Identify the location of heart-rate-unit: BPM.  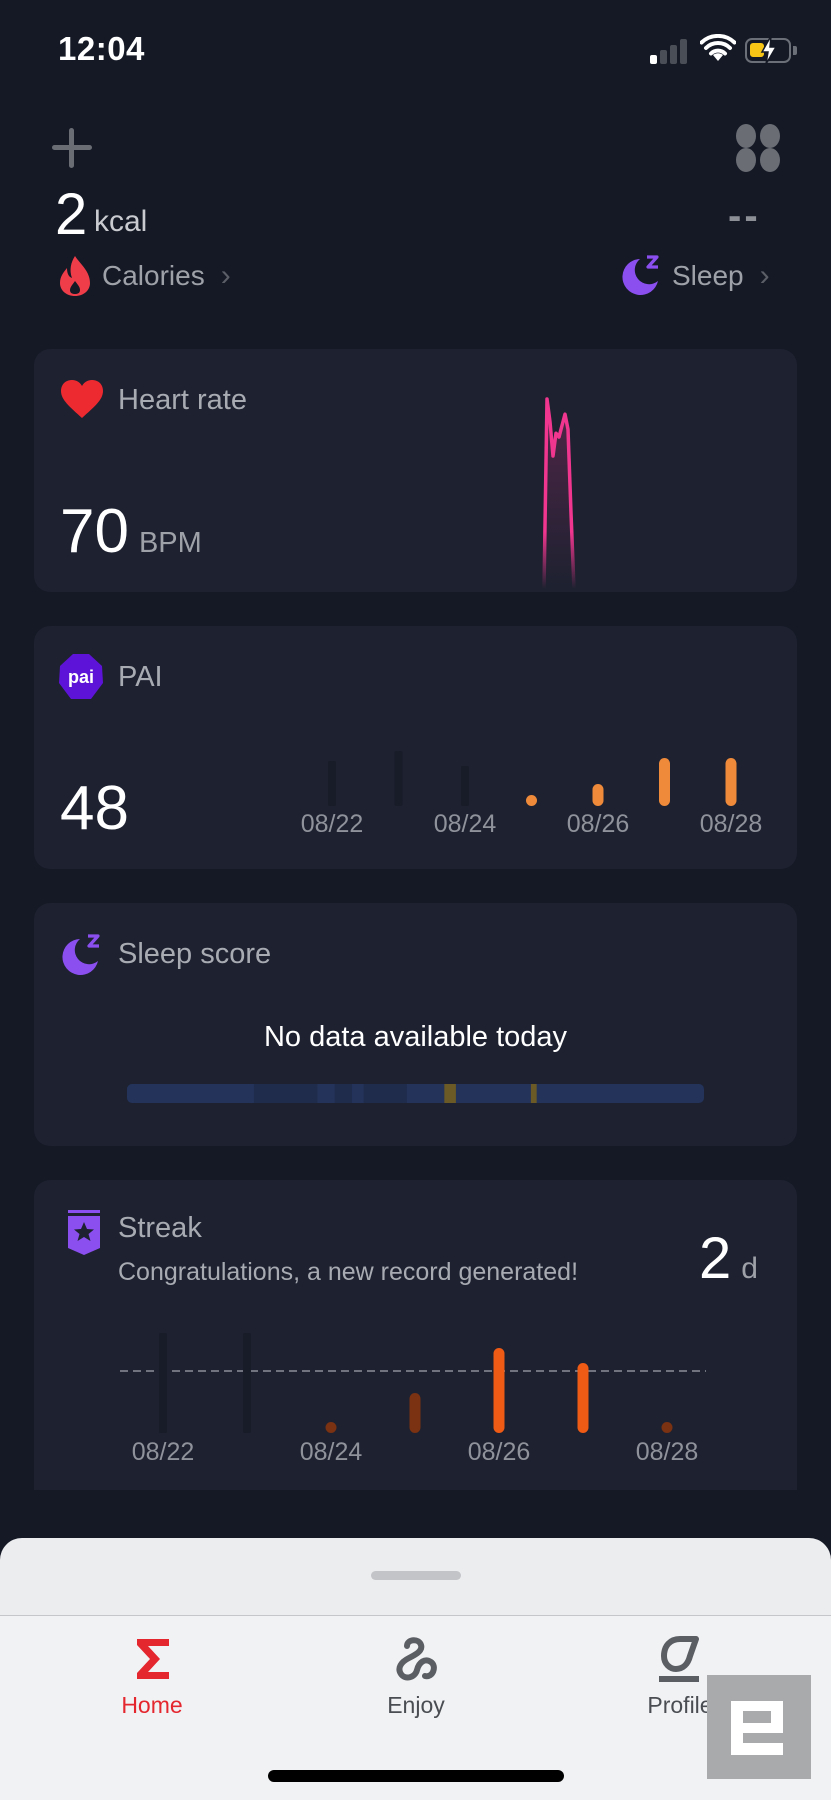
(170, 543).